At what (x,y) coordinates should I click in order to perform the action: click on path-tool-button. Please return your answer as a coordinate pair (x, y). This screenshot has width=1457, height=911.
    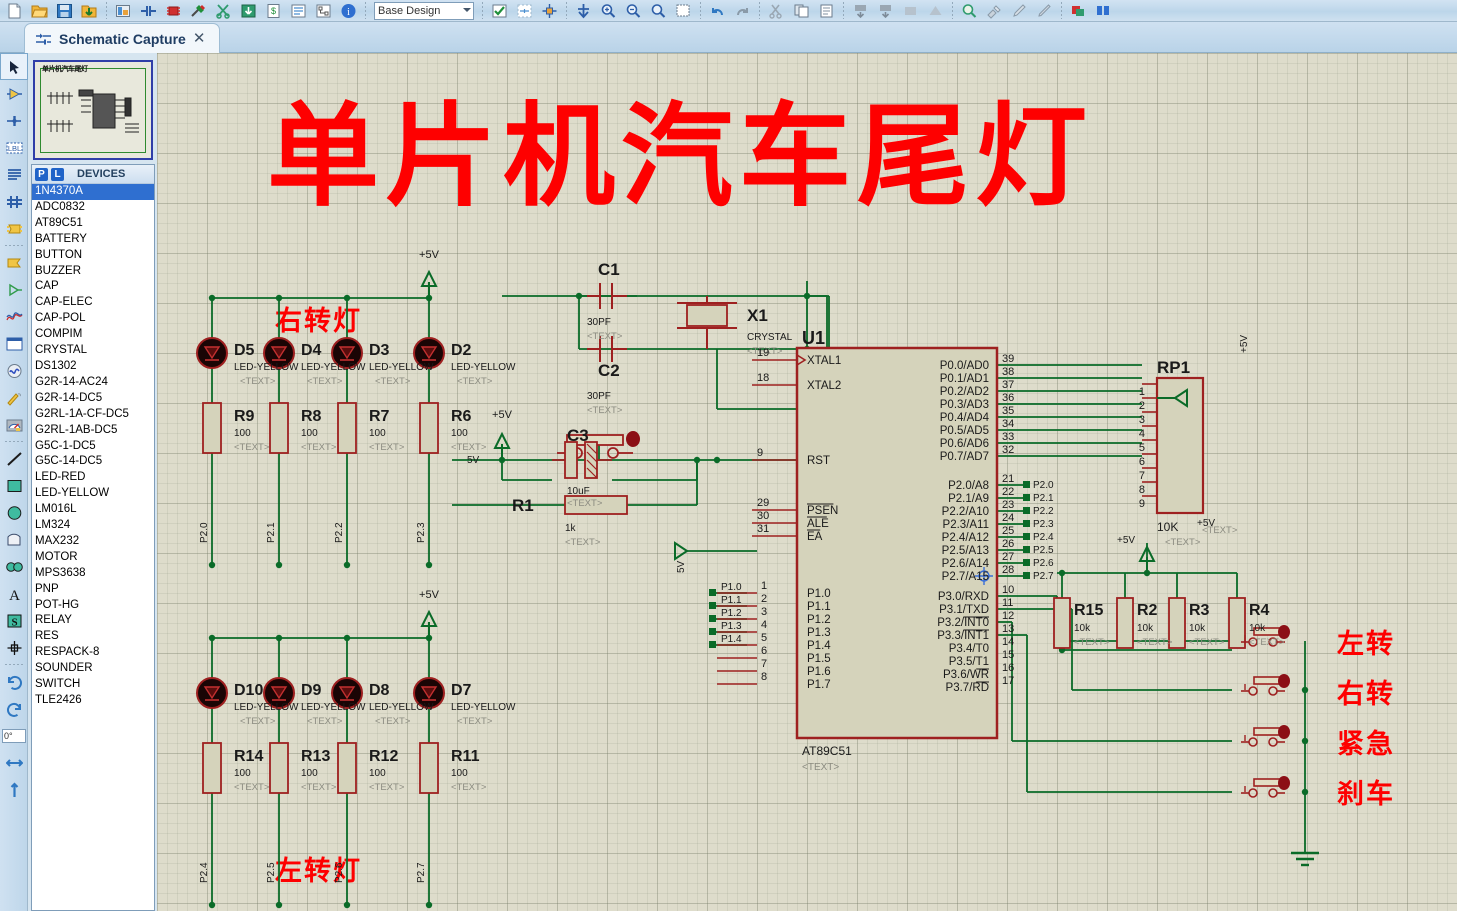
    Looking at the image, I should click on (14, 566).